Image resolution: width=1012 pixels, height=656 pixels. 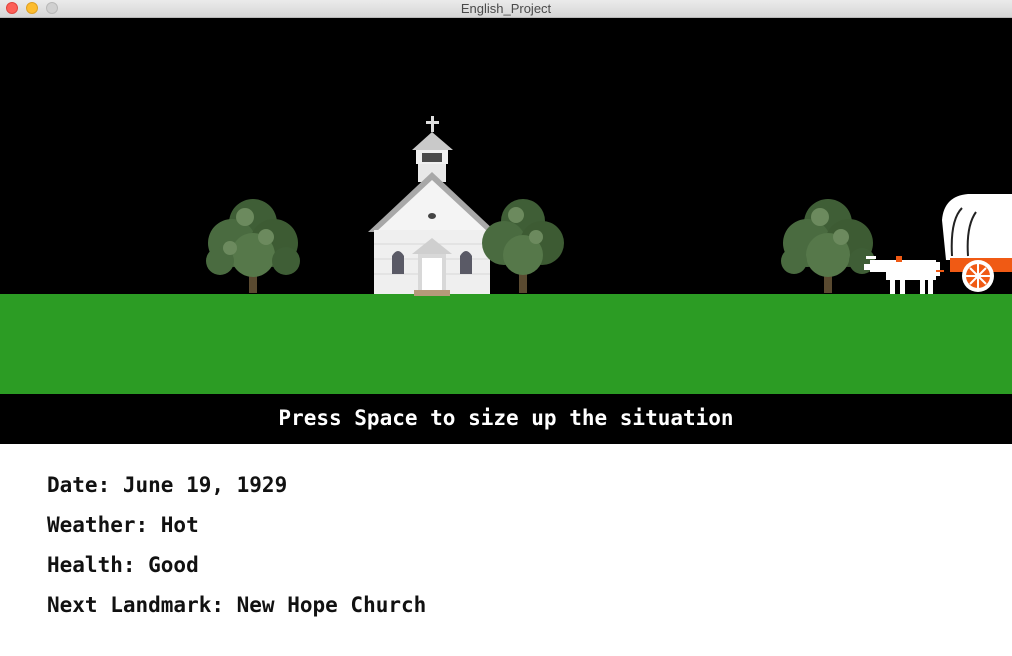 I want to click on status-next-landmark: Next Landmark: New Hope Church, so click(x=237, y=605).